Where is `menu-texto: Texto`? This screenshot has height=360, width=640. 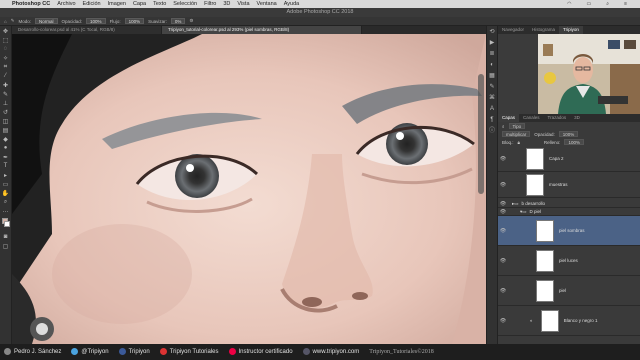
menu-texto: Texto is located at coordinates (159, 4).